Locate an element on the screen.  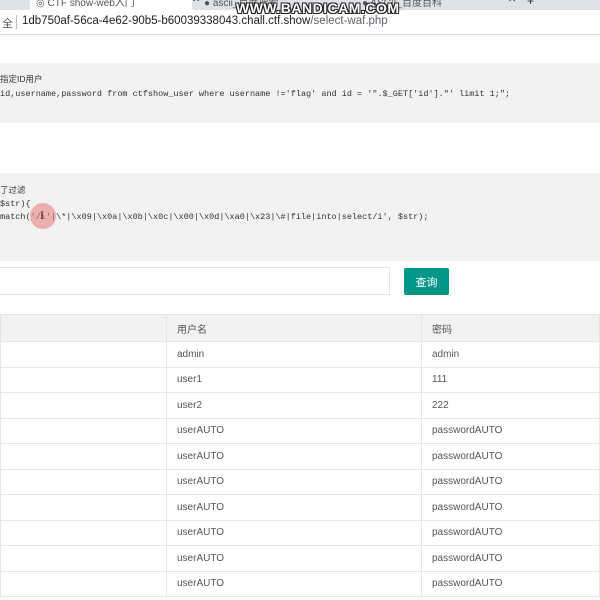
password-cell: 111 is located at coordinates (510, 379).